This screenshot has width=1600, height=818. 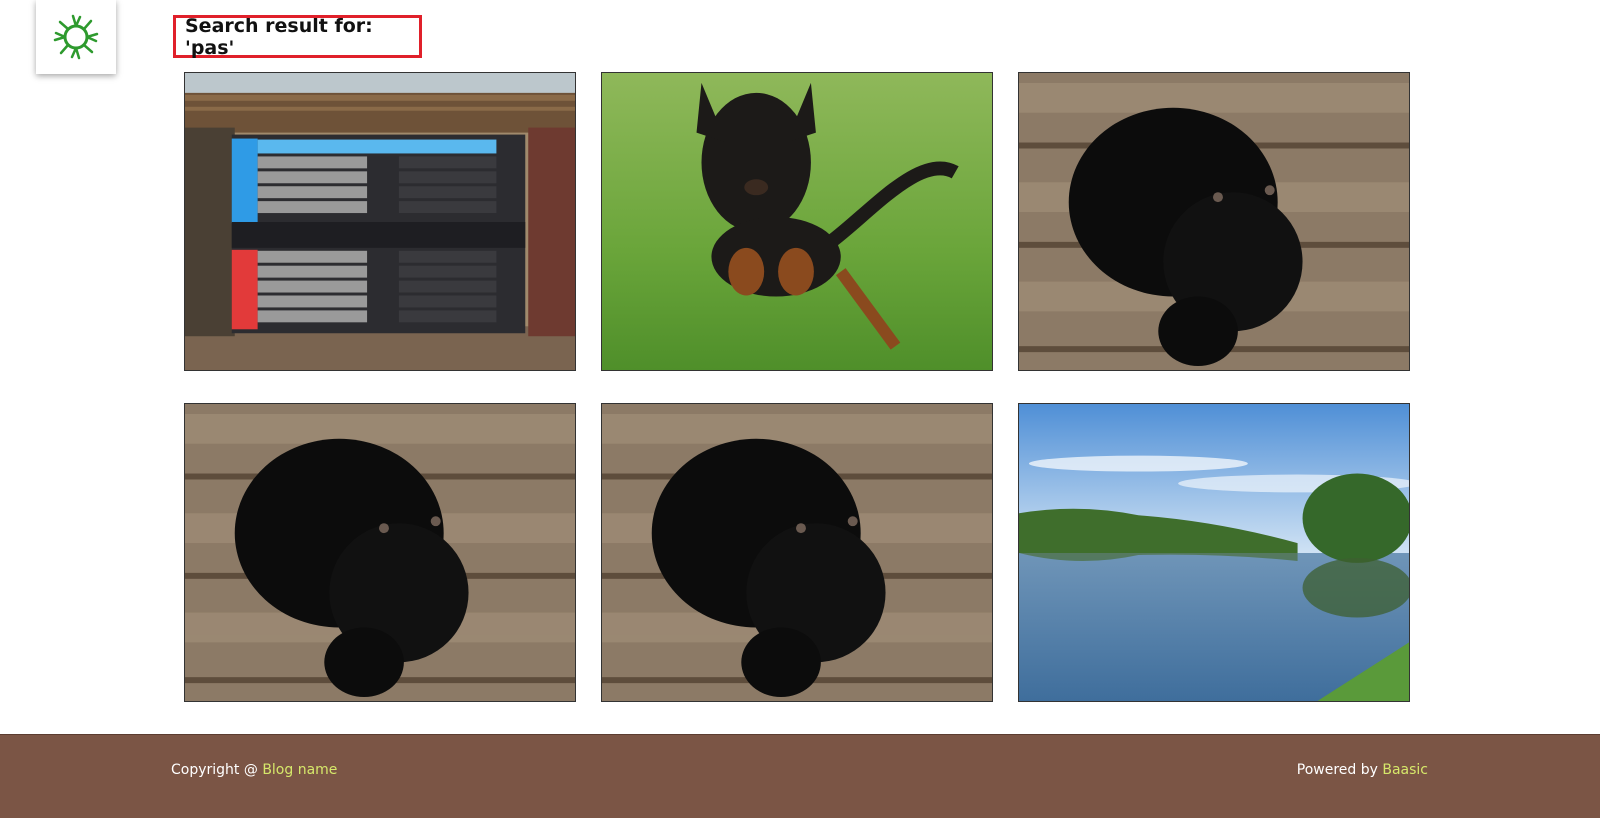 I want to click on green-sun-logo-icon, so click(x=76, y=37).